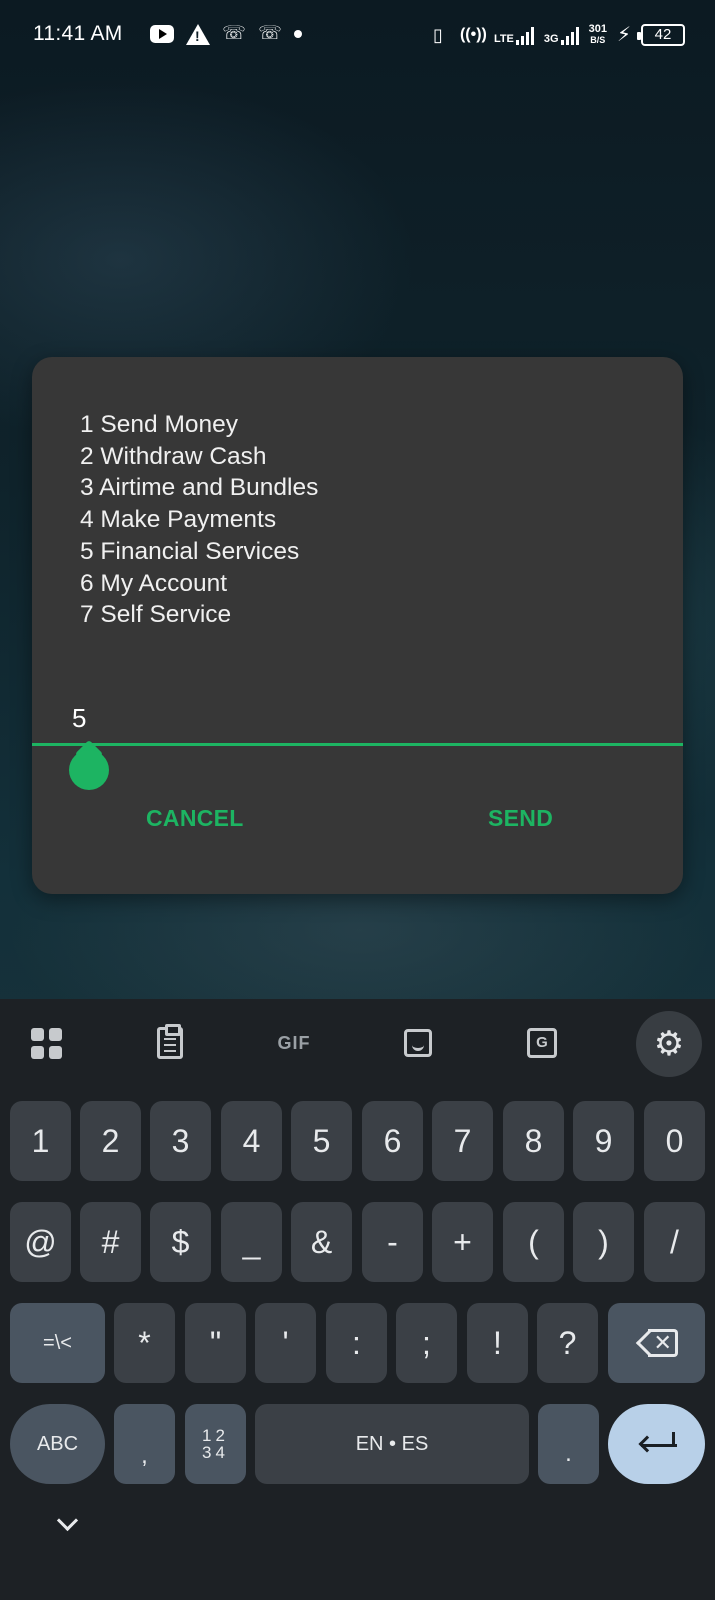 The width and height of the screenshot is (715, 1600). What do you see at coordinates (357, 36) in the screenshot?
I see `status-bar: 11:41 AM ☏ ☏ ▯ ((•)) LTE 3G 301 B/S ⚡ 42` at bounding box center [357, 36].